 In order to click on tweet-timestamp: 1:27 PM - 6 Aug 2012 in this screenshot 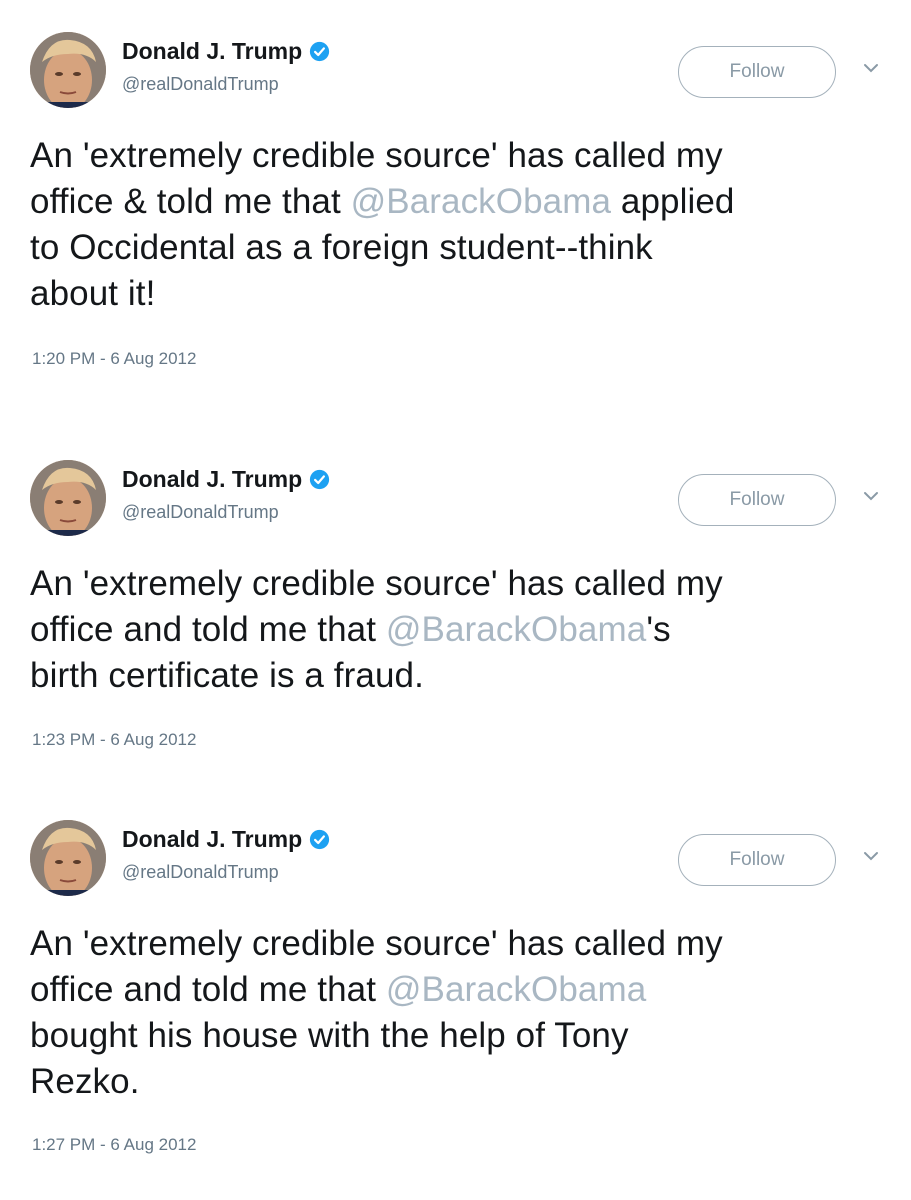, I will do `click(114, 1145)`.